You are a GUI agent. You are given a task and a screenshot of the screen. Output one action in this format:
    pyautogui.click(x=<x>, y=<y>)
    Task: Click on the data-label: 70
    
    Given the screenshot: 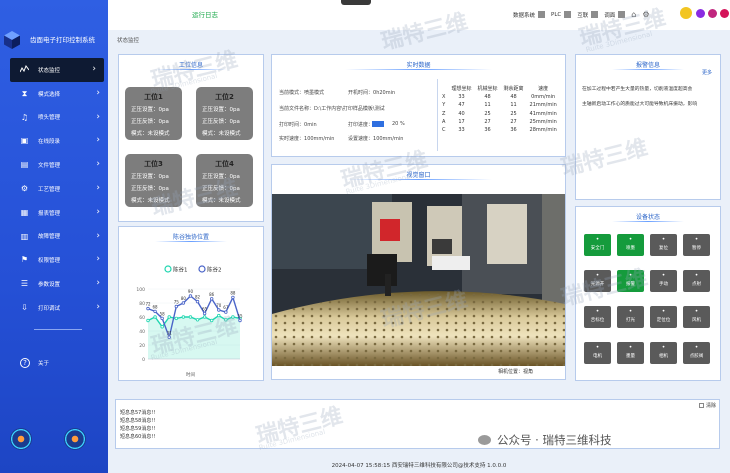 What is the action you would take?
    pyautogui.click(x=219, y=305)
    